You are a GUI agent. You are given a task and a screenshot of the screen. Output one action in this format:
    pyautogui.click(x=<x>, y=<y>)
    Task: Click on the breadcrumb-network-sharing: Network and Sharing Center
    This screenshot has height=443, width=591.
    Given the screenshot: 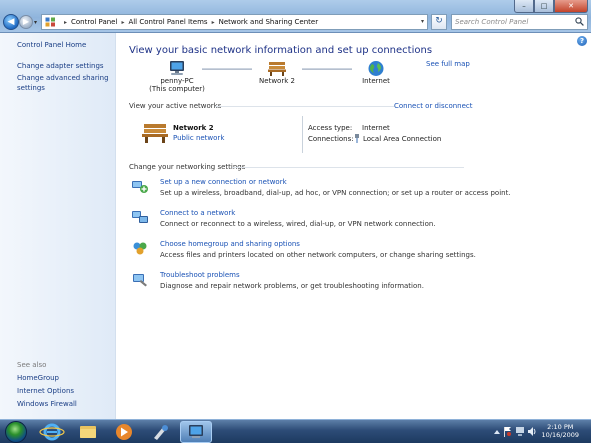 What is the action you would take?
    pyautogui.click(x=269, y=22)
    